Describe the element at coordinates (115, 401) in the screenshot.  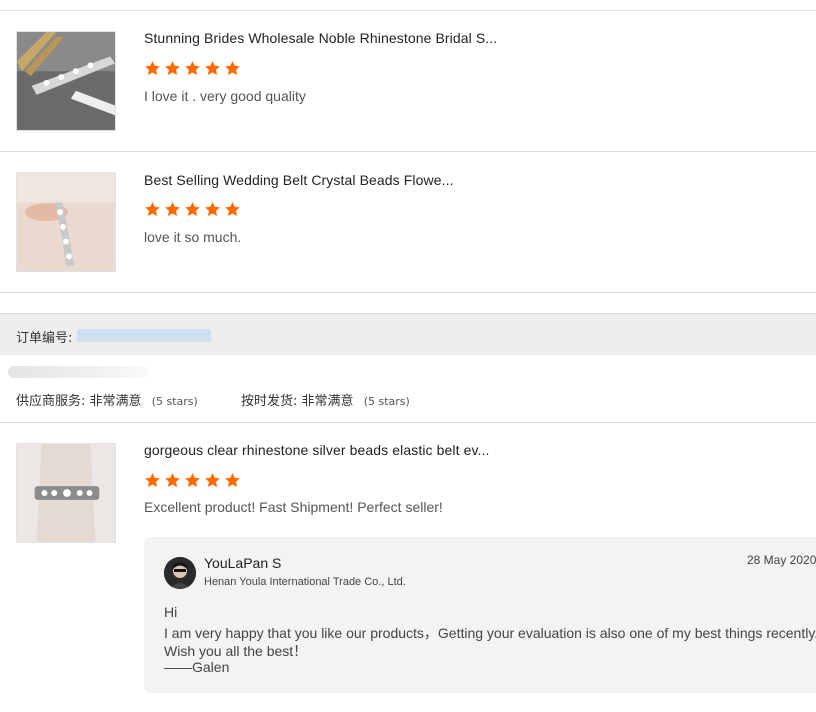
I see `service-value: 非常满意` at that location.